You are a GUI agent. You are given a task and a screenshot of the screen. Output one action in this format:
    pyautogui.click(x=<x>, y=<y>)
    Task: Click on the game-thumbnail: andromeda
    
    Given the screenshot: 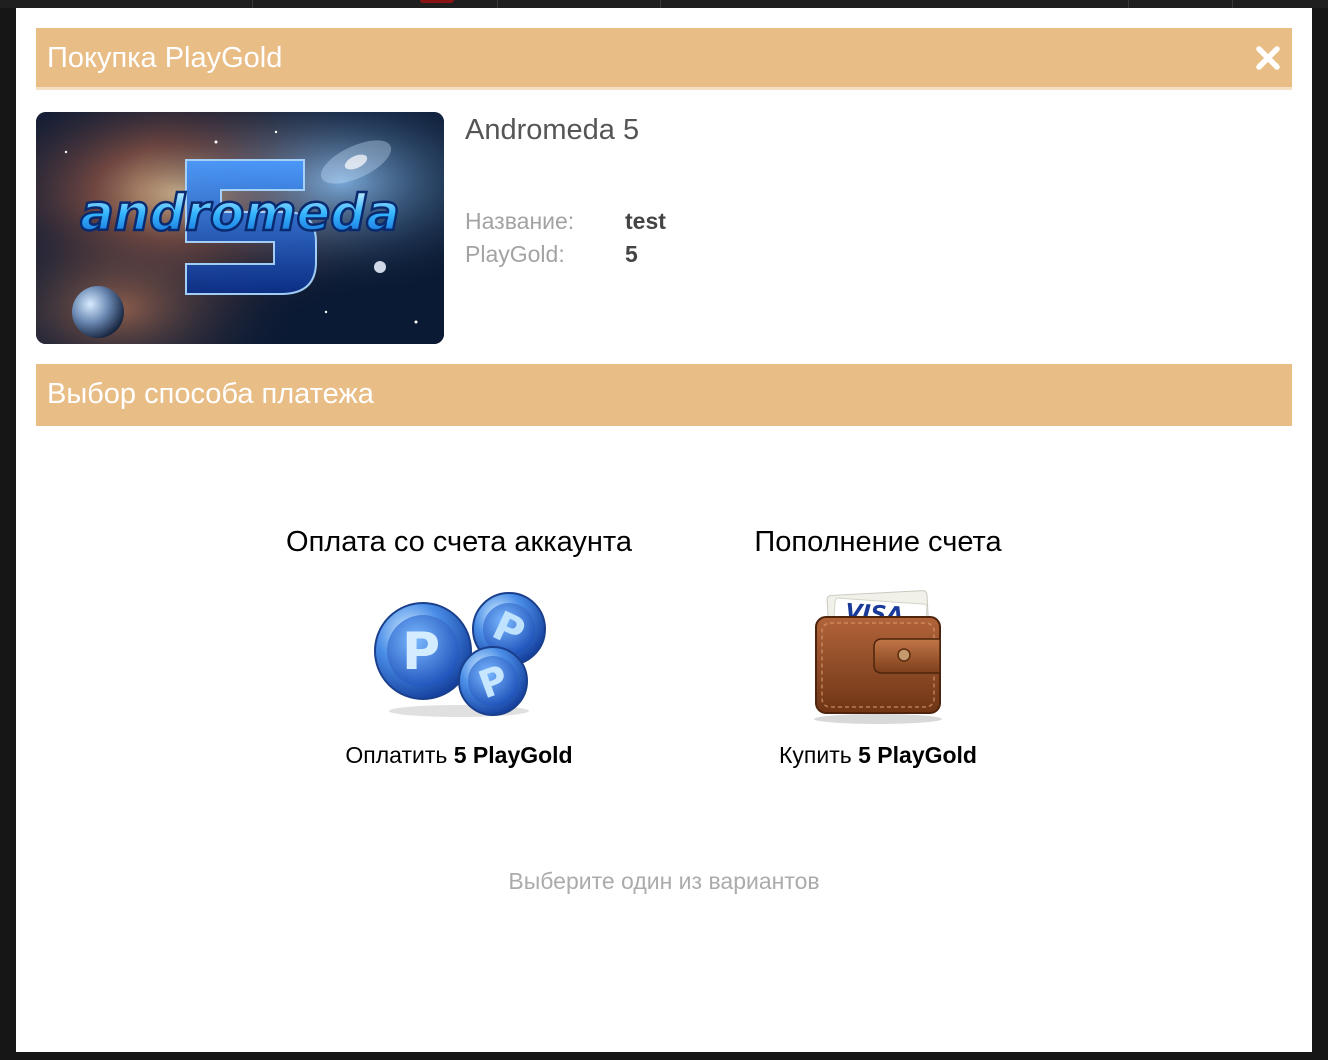 What is the action you would take?
    pyautogui.click(x=240, y=228)
    